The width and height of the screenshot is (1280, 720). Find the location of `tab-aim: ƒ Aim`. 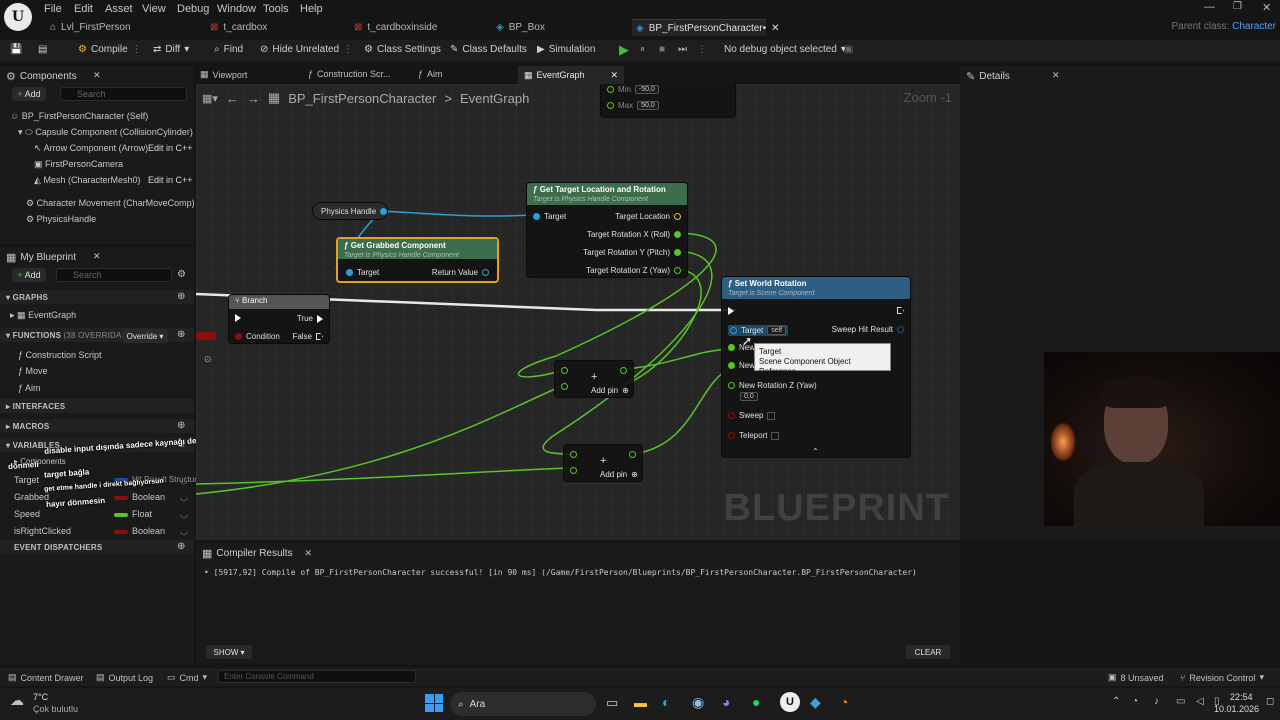

tab-aim: ƒ Aim is located at coordinates (430, 74).